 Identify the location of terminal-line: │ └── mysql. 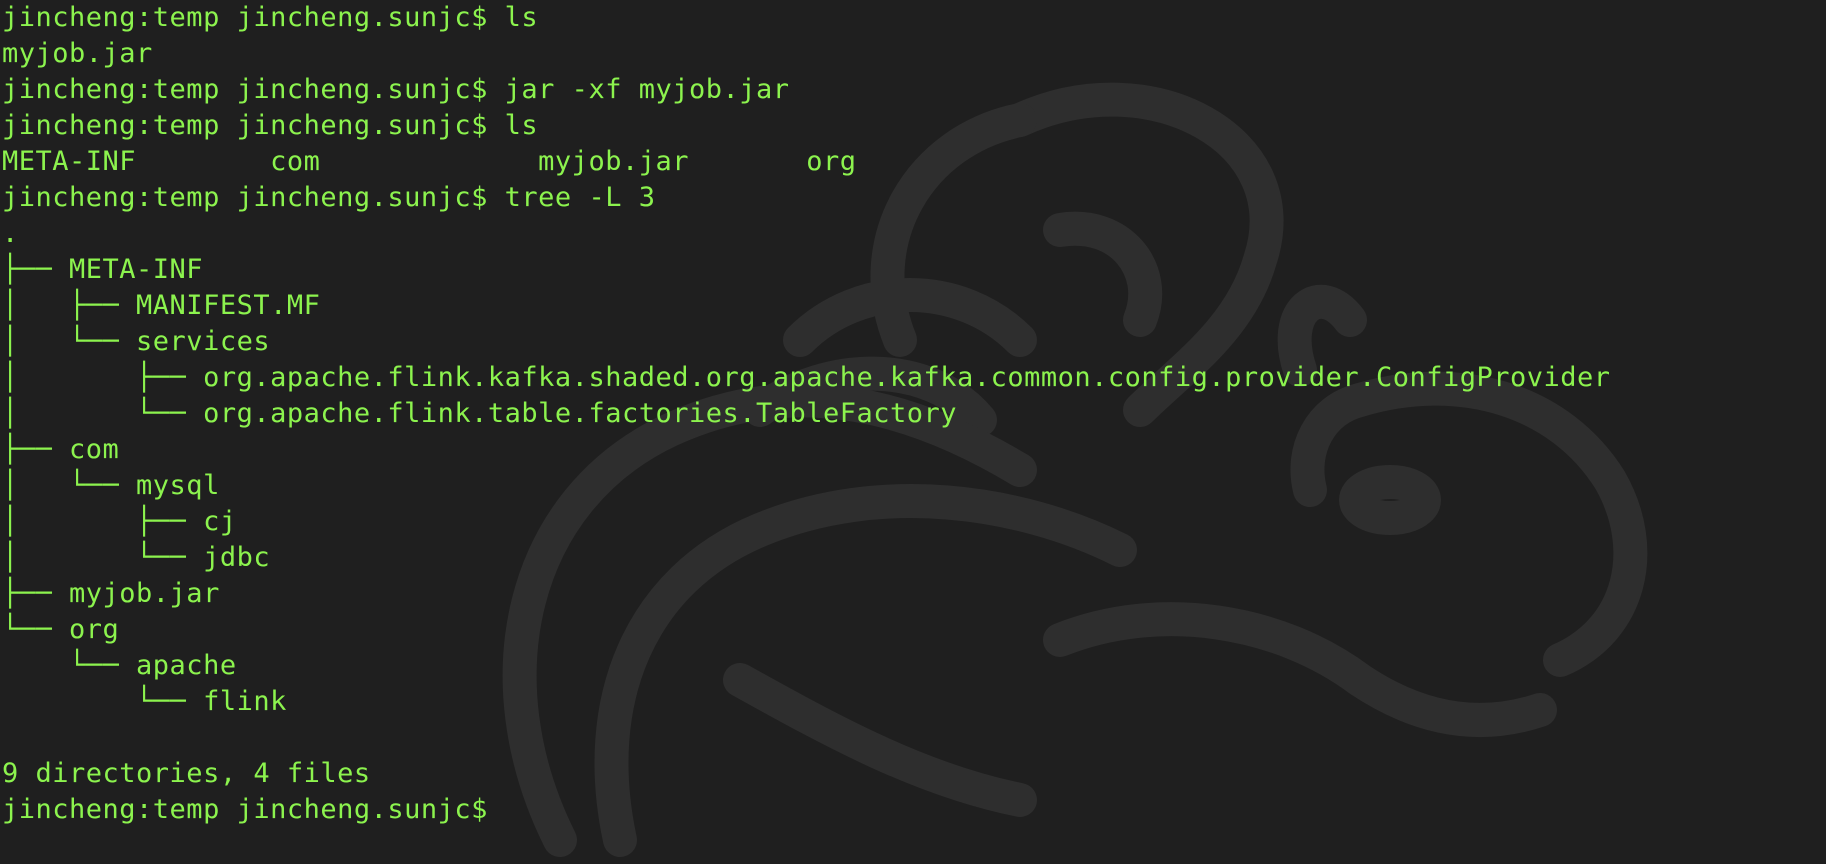
(111, 485).